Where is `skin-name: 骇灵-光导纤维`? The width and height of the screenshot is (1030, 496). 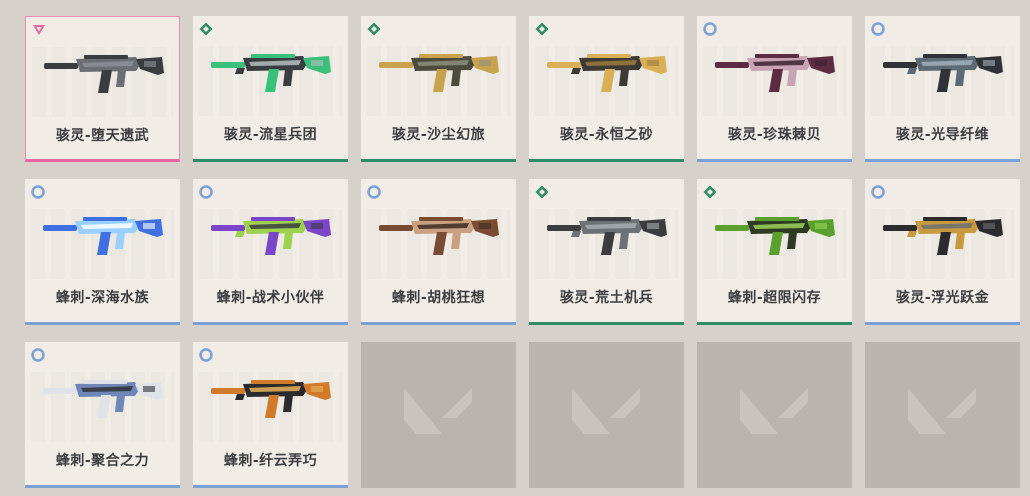 skin-name: 骇灵-光导纤维 is located at coordinates (942, 135).